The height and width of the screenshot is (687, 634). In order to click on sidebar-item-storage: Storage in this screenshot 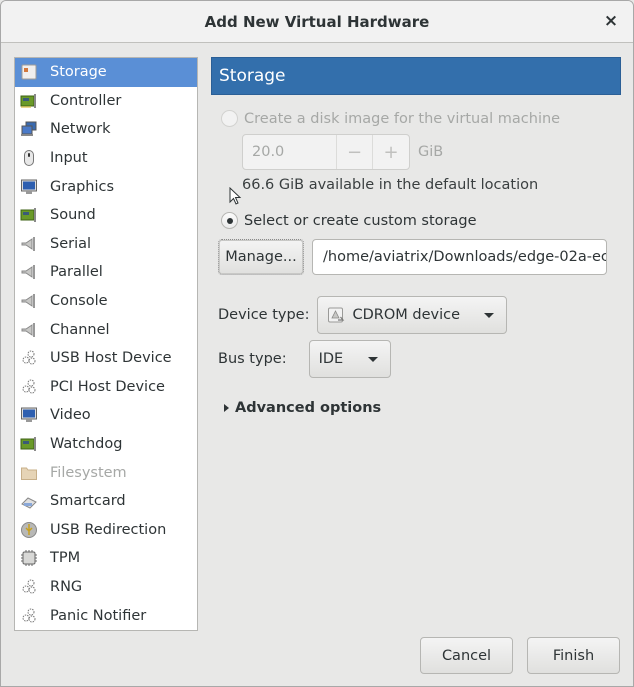, I will do `click(106, 72)`.